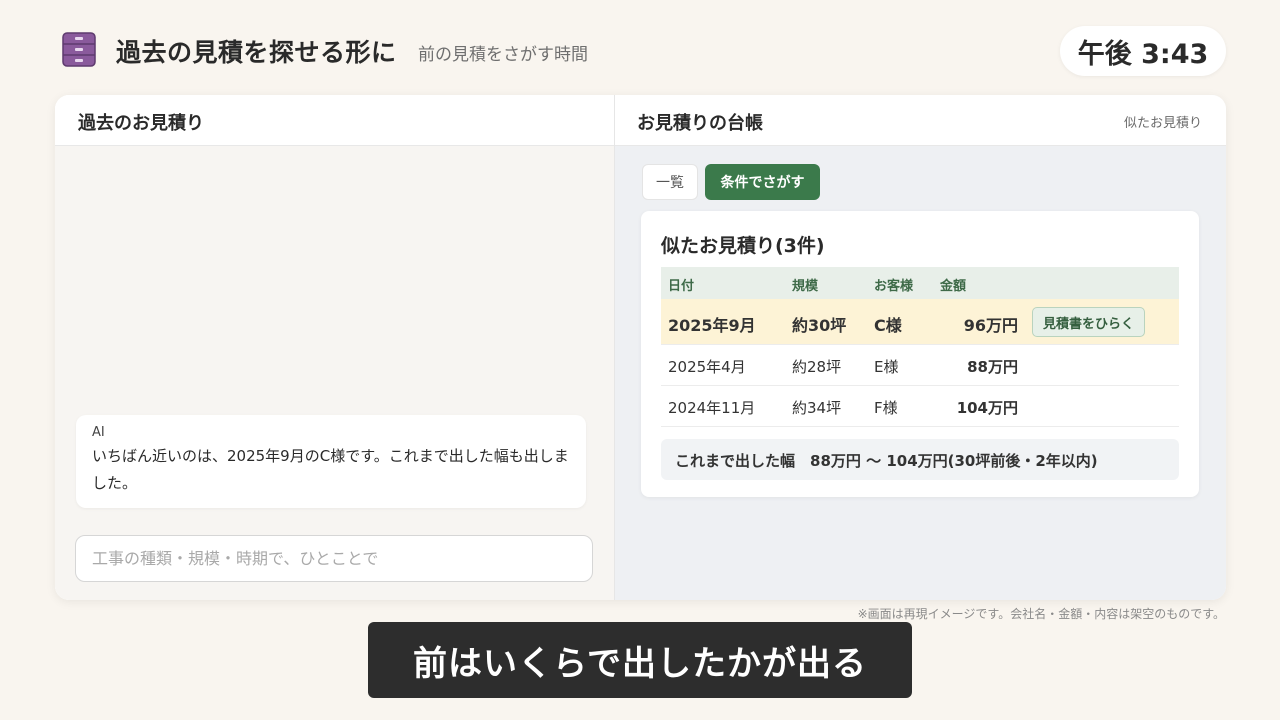  What do you see at coordinates (1143, 51) in the screenshot?
I see `clock: 午後 3:43` at bounding box center [1143, 51].